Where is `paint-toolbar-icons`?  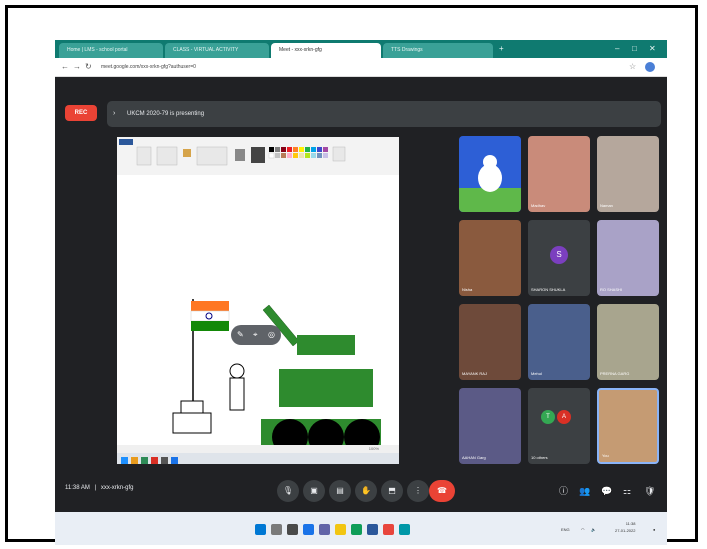 paint-toolbar-icons is located at coordinates (232, 152).